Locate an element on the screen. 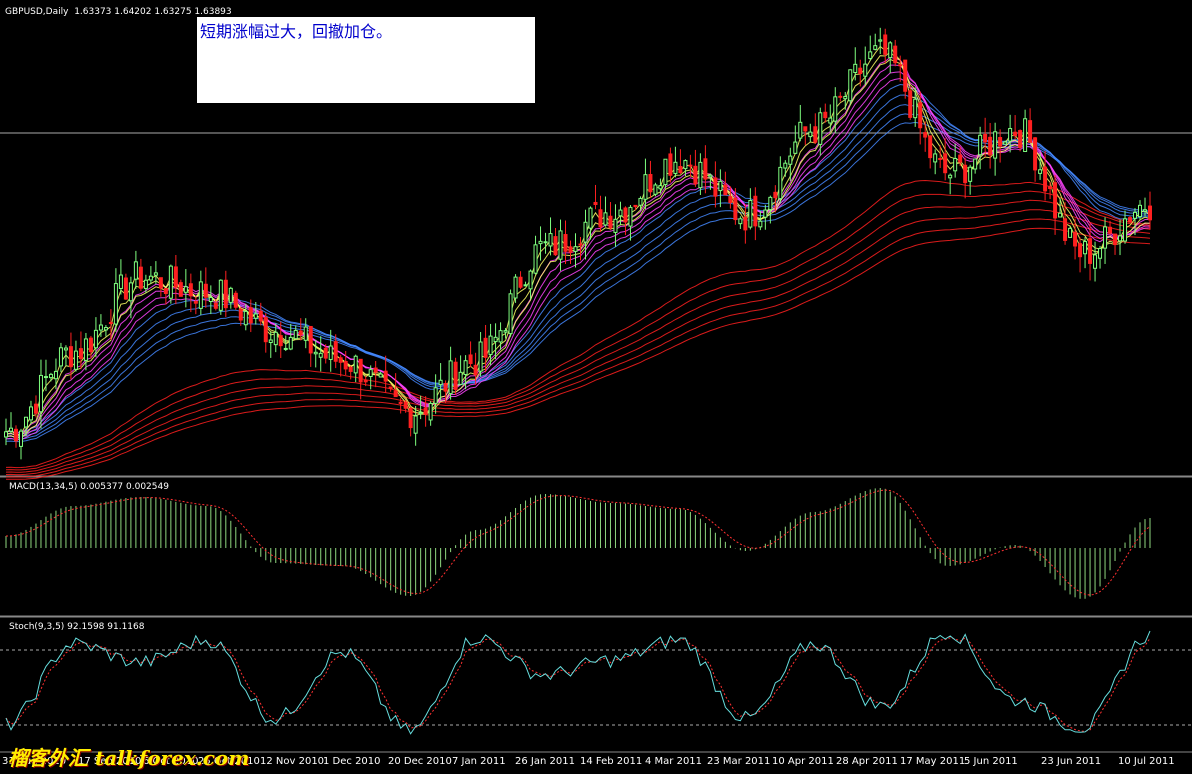  stoch-pane-header: Stoch(9,3,5) 92.1598 91.1168 is located at coordinates (77, 627).